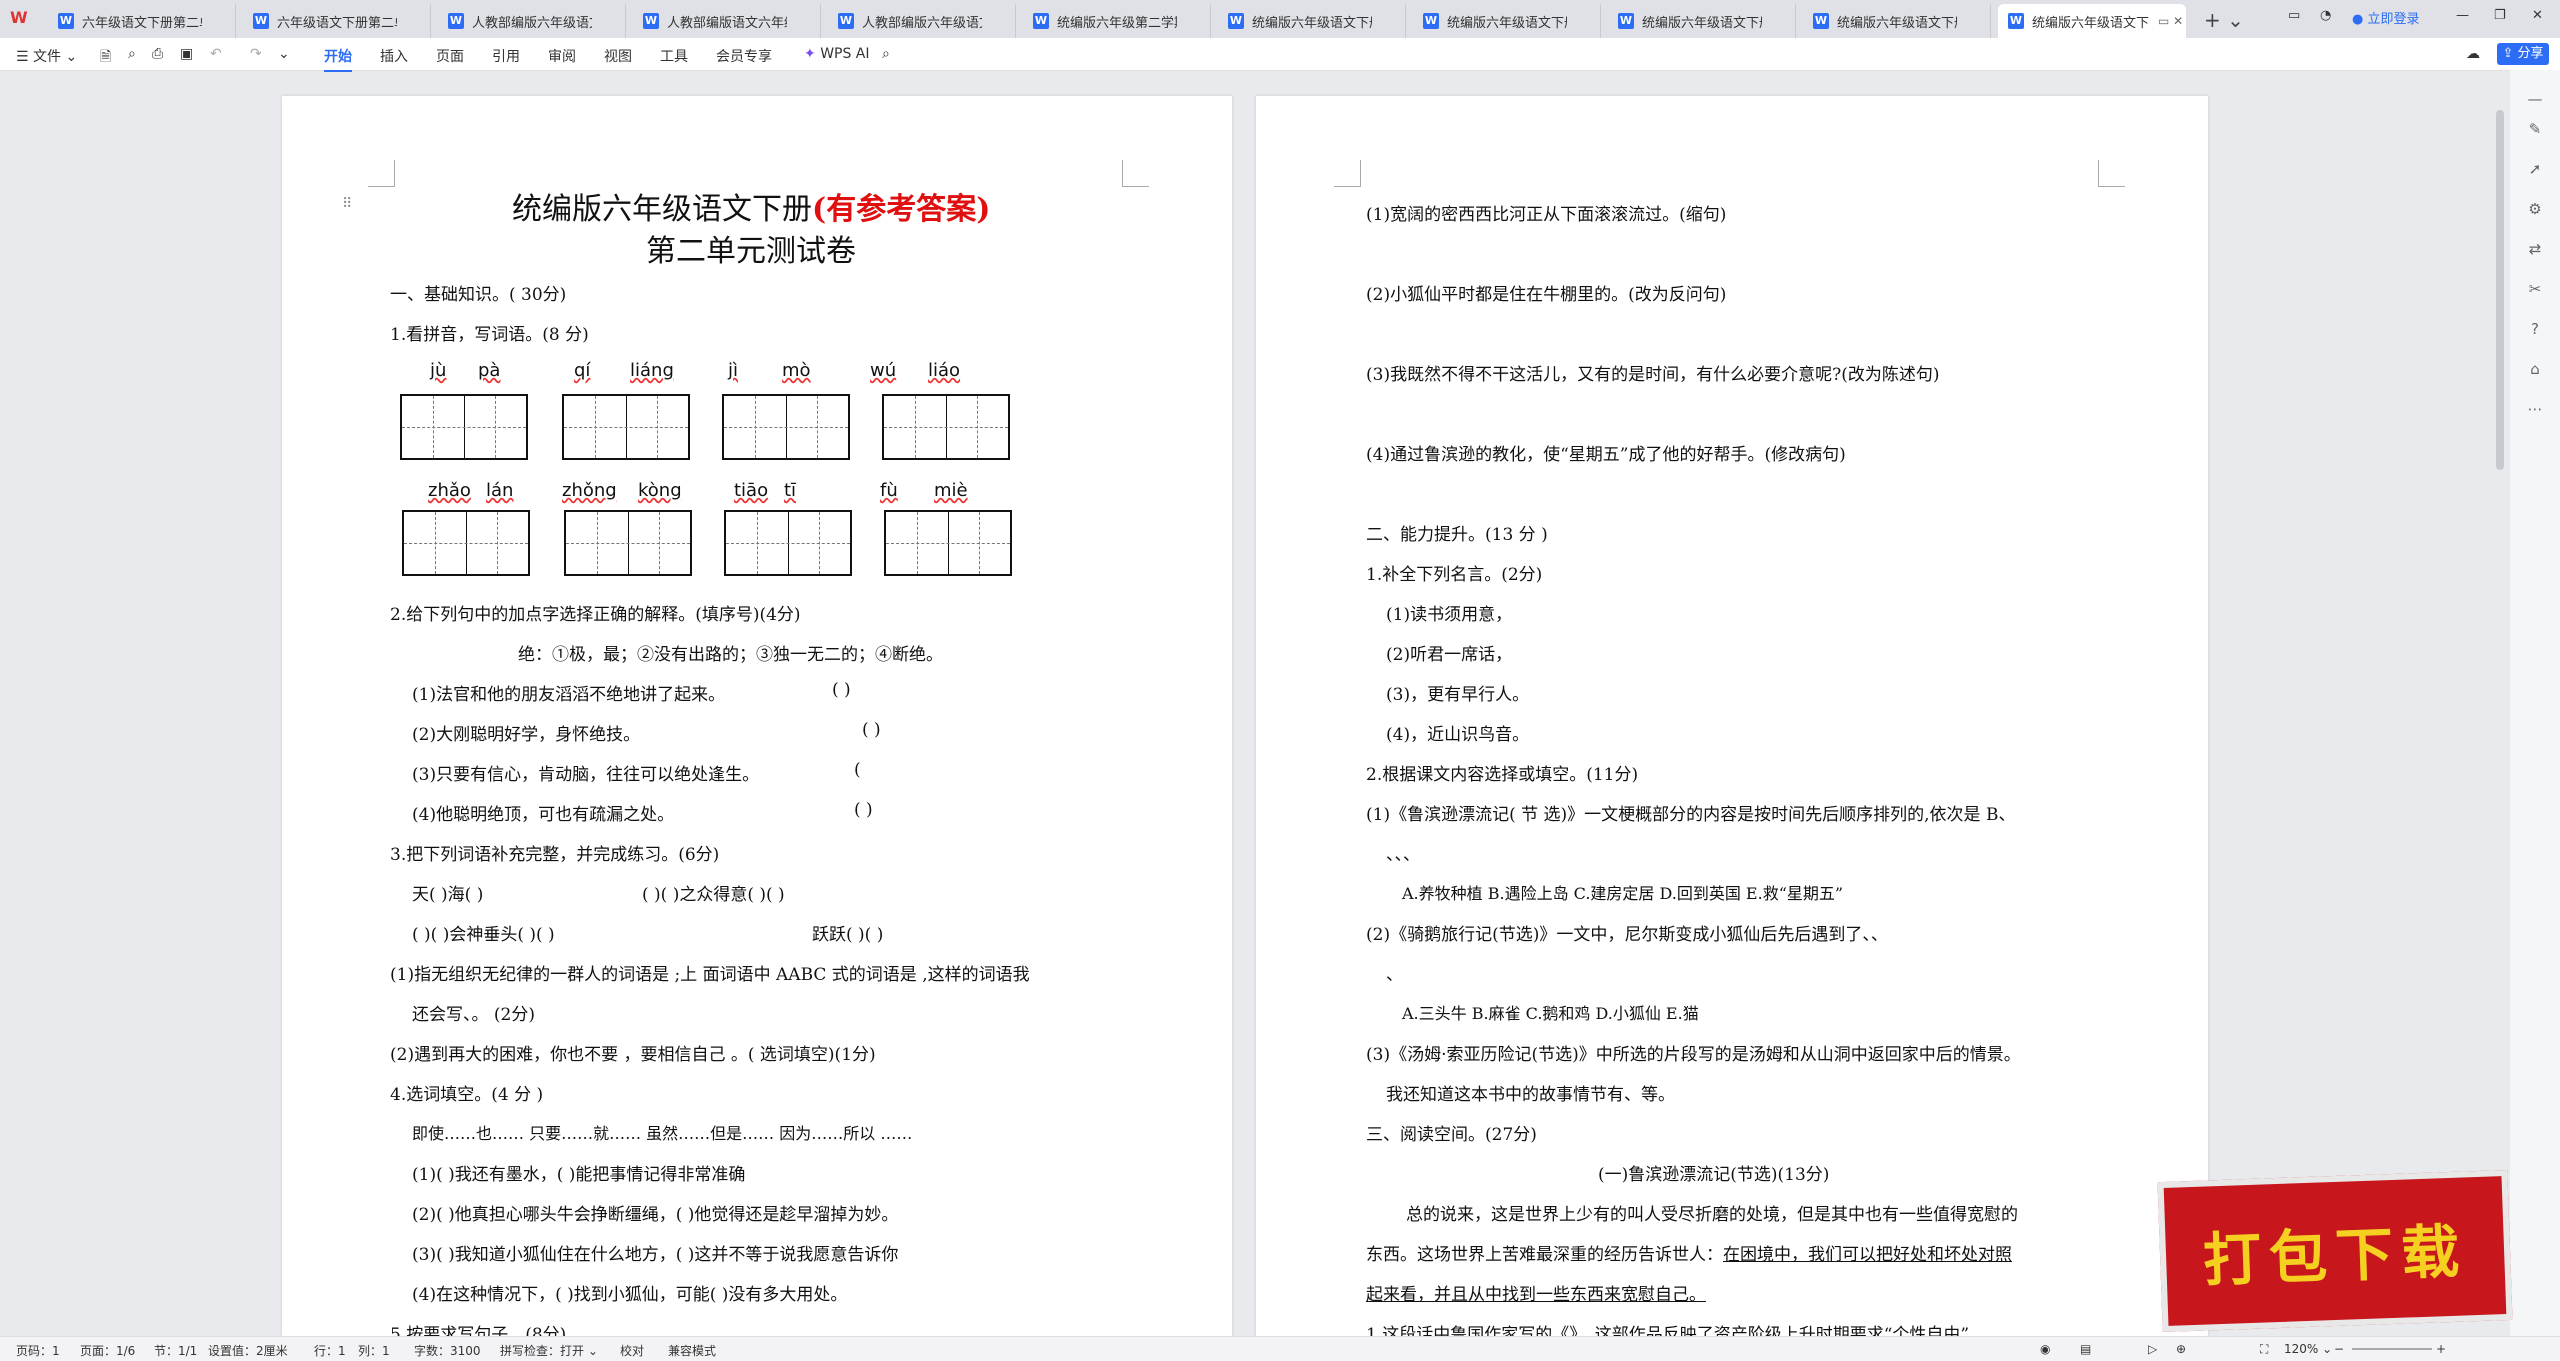 The width and height of the screenshot is (2560, 1361). Describe the element at coordinates (633, 1055) in the screenshot. I see `question-text: (2)遇到再大的困难，你也不要 ，要相信自己 。( 选词填空)(1分)` at that location.